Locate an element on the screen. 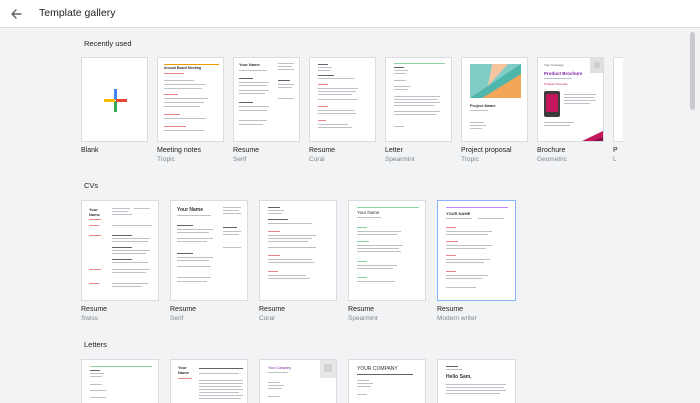  thumb-heading: Product Brochure is located at coordinates (563, 73).